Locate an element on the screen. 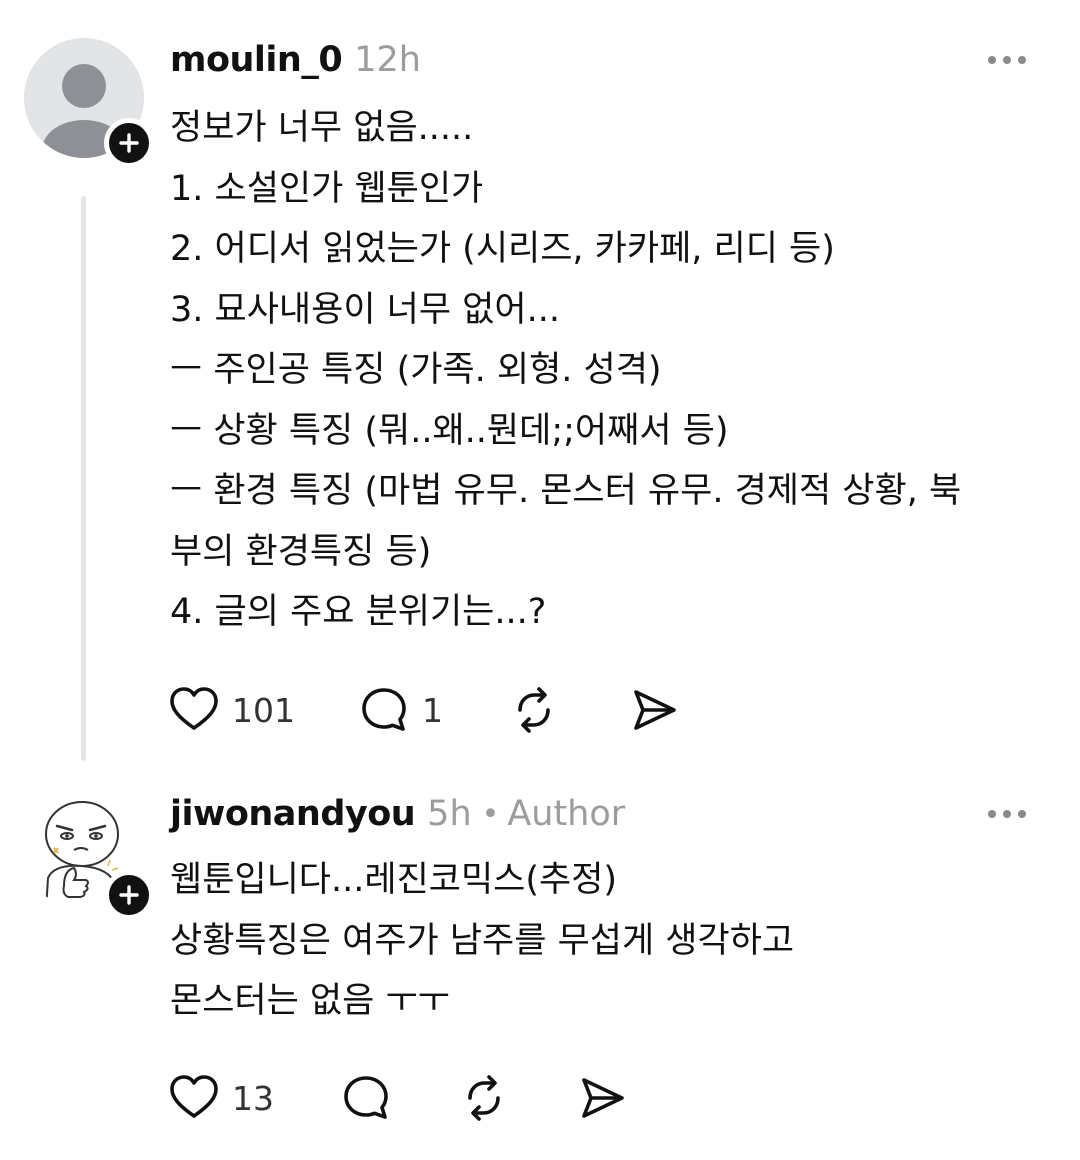 This screenshot has height=1160, width=1080. post-text-line: 몬스터는 없음 ㅜㅜ is located at coordinates (310, 1001).